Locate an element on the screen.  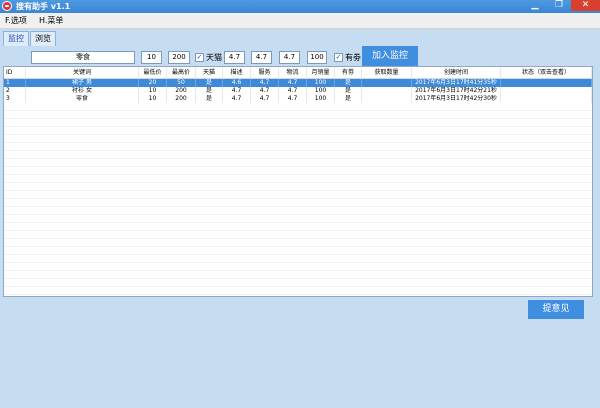
app-icon is located at coordinates (7, 6).